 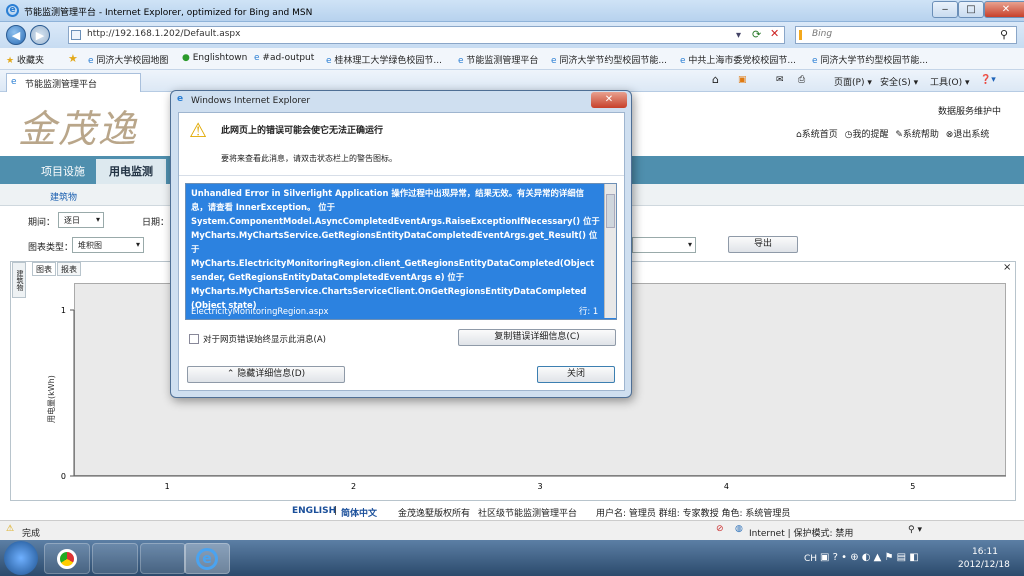 What do you see at coordinates (539, 486) in the screenshot?
I see `x-tick-label: 3` at bounding box center [539, 486].